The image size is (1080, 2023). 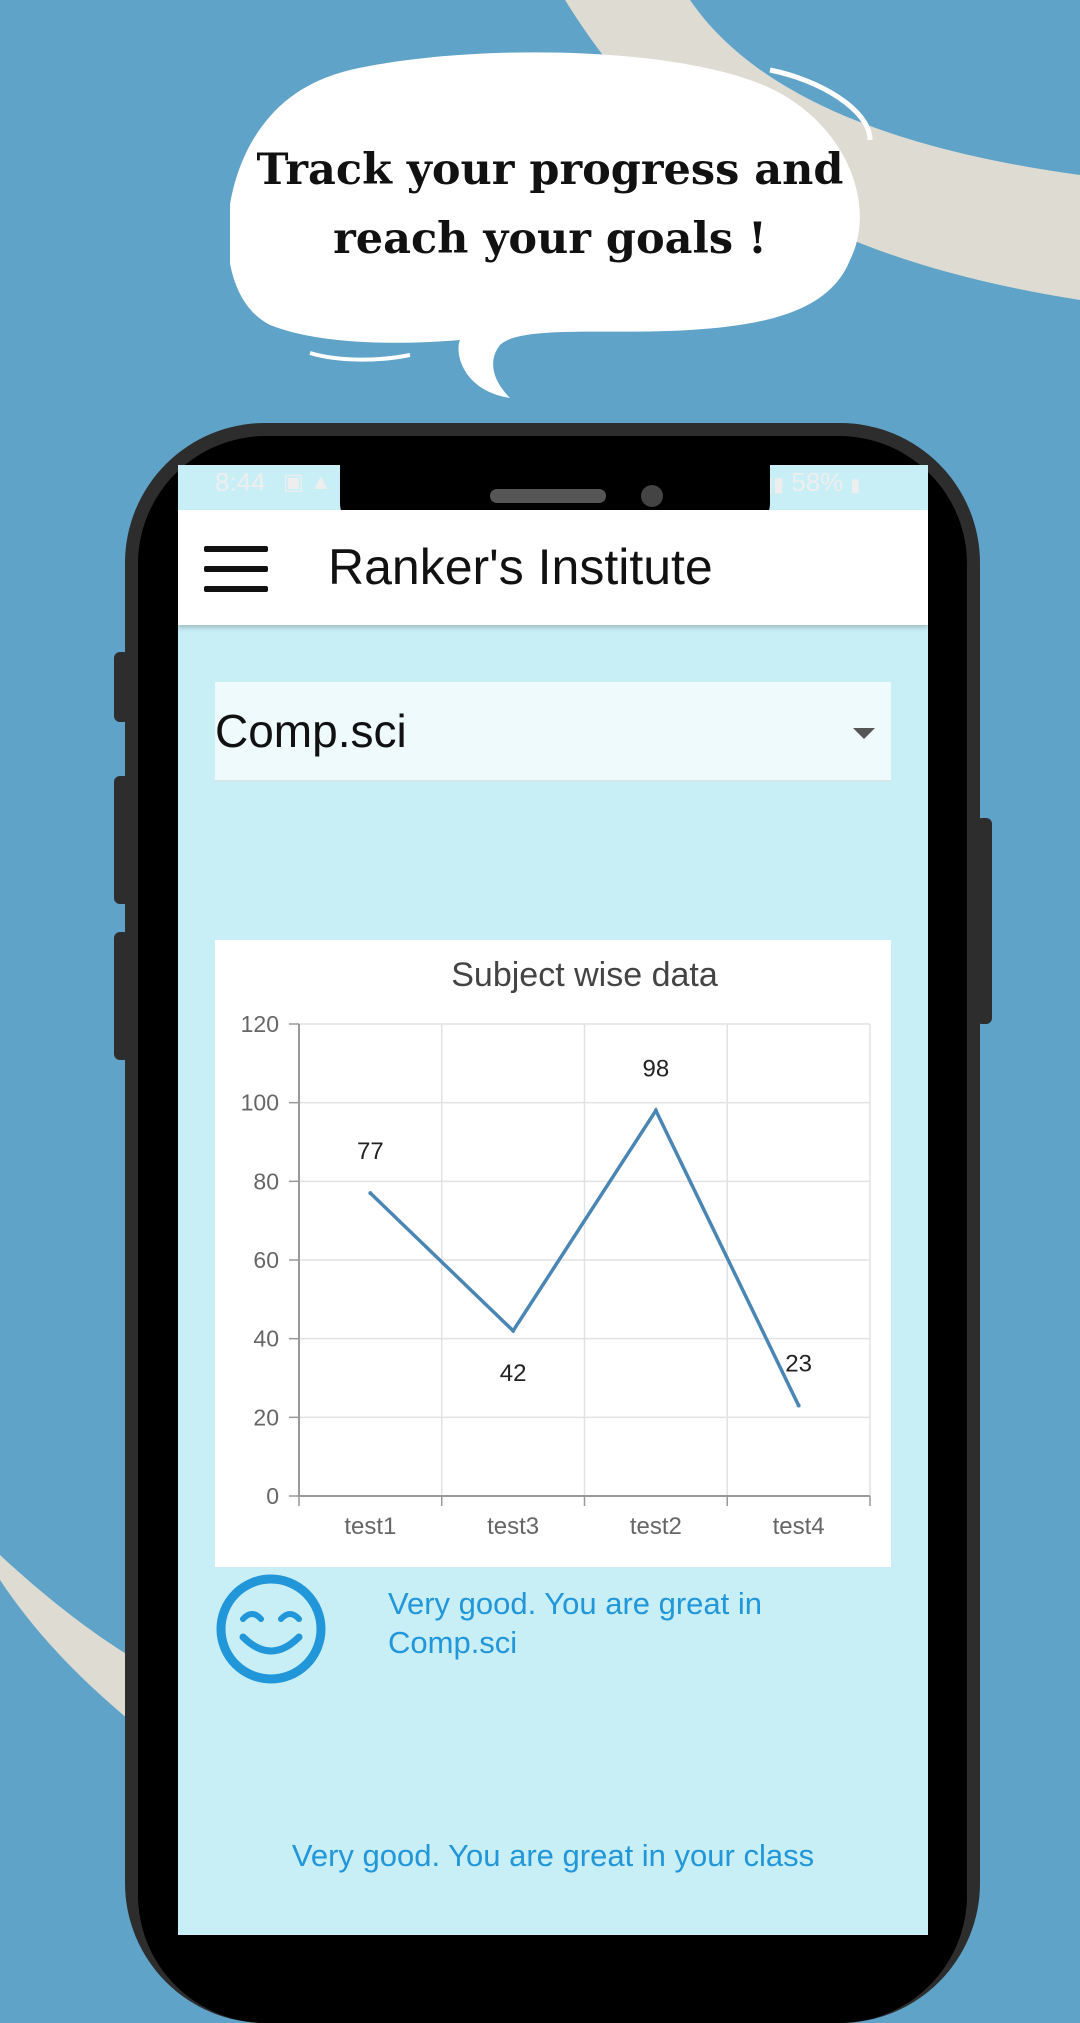 What do you see at coordinates (370, 1151) in the screenshot?
I see `data-label: 77` at bounding box center [370, 1151].